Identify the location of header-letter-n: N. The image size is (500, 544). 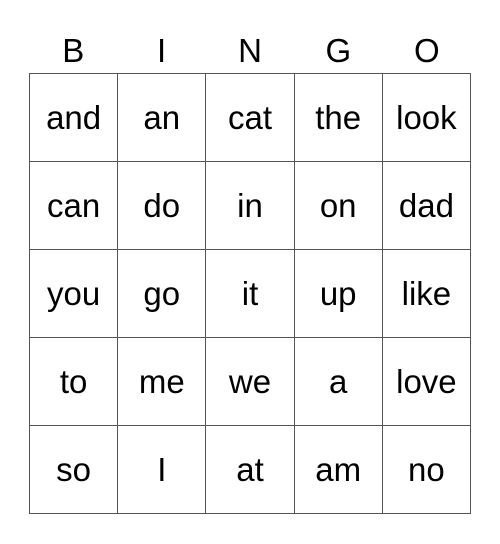
(250, 50).